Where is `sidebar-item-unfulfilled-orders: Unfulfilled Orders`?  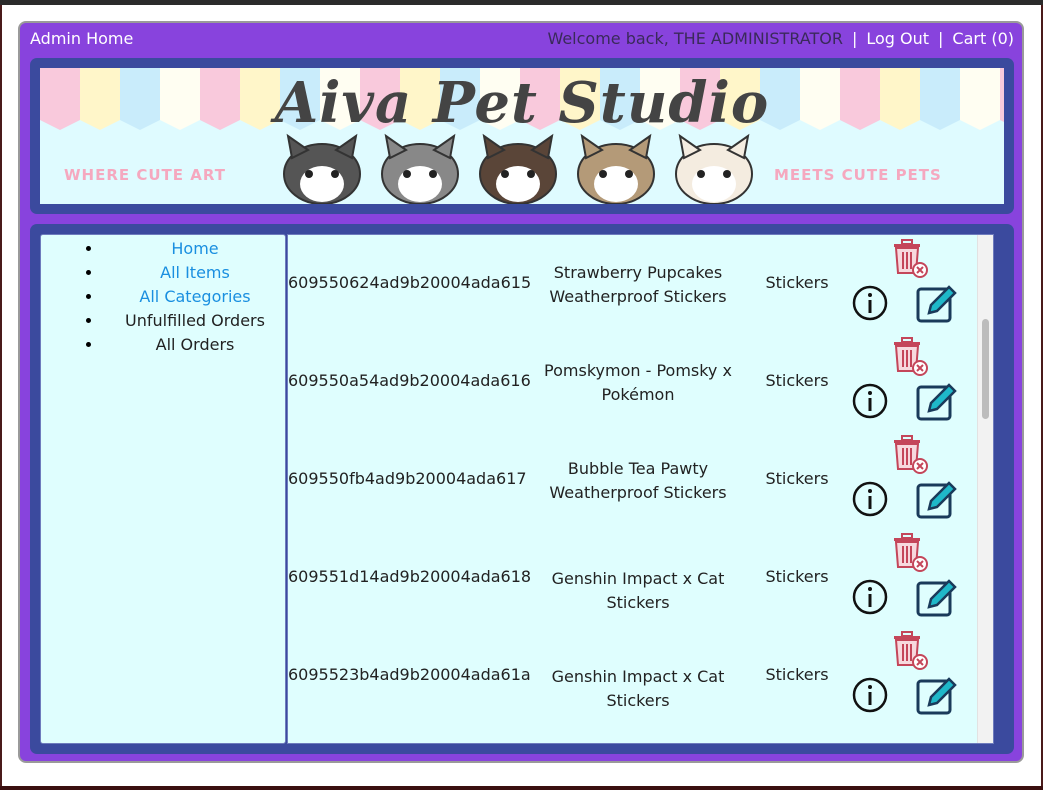
sidebar-item-unfulfilled-orders: Unfulfilled Orders is located at coordinates (195, 321).